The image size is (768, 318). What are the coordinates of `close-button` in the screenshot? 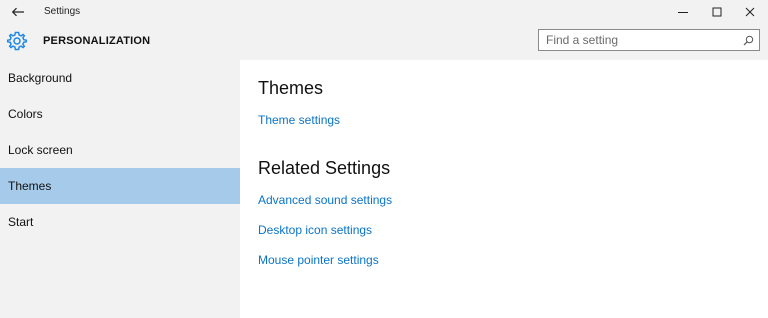 It's located at (750, 12).